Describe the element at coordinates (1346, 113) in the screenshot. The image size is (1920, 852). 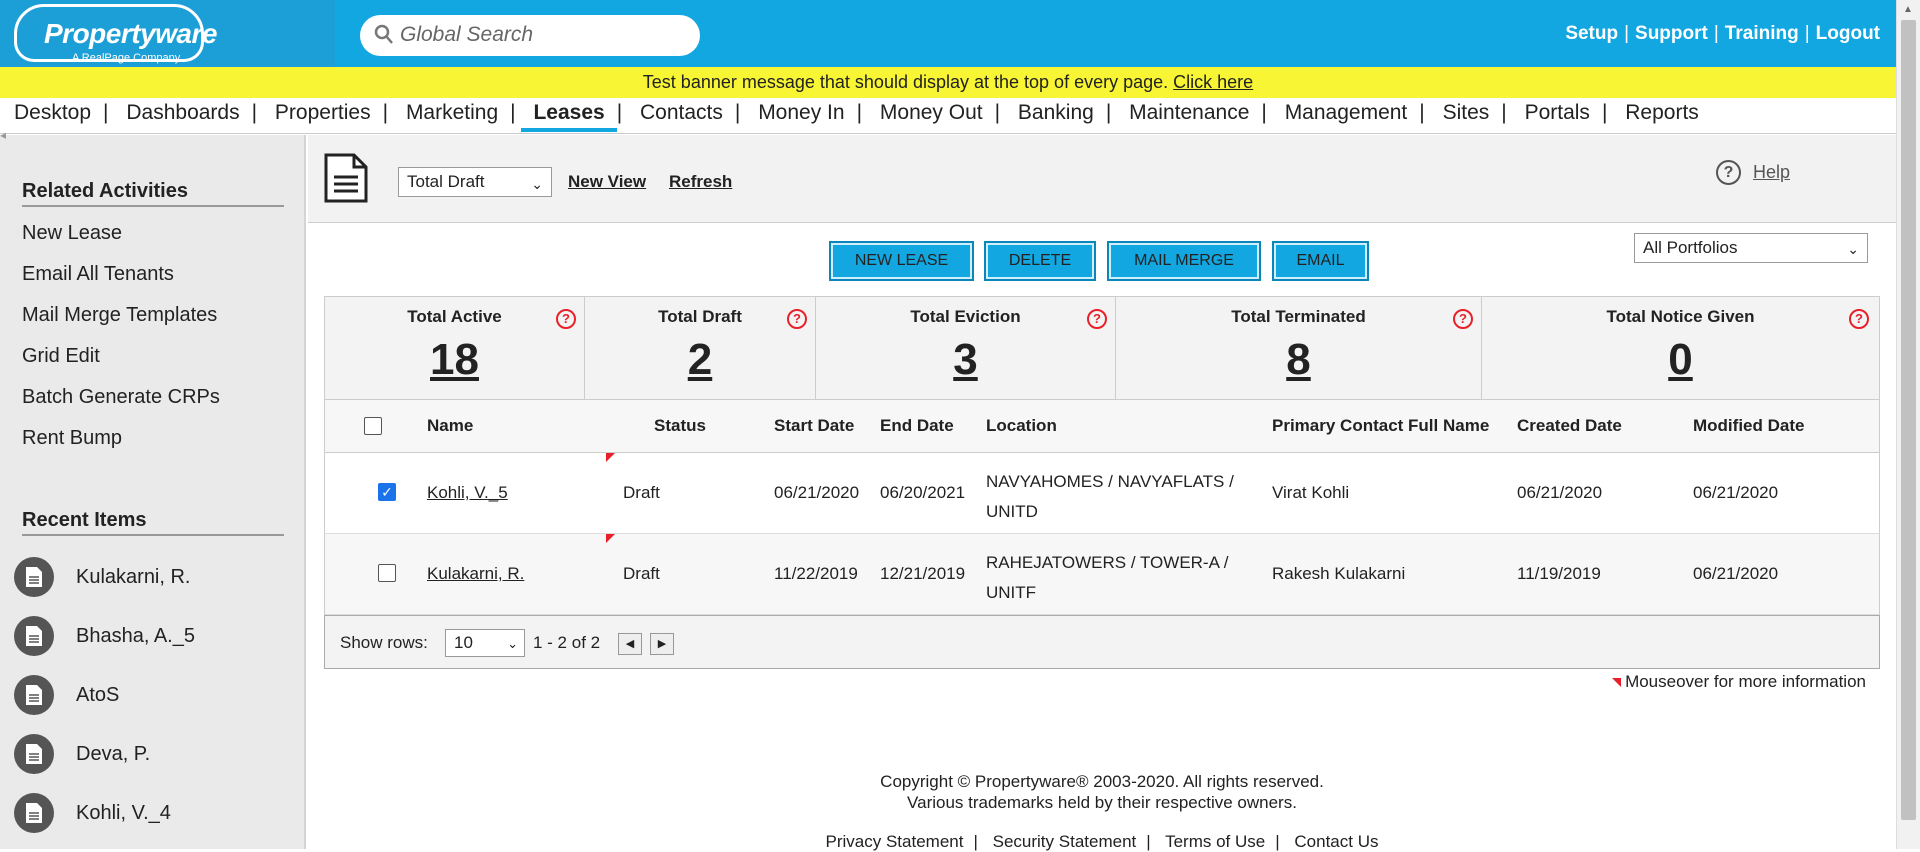
I see `nav-management: Management` at that location.